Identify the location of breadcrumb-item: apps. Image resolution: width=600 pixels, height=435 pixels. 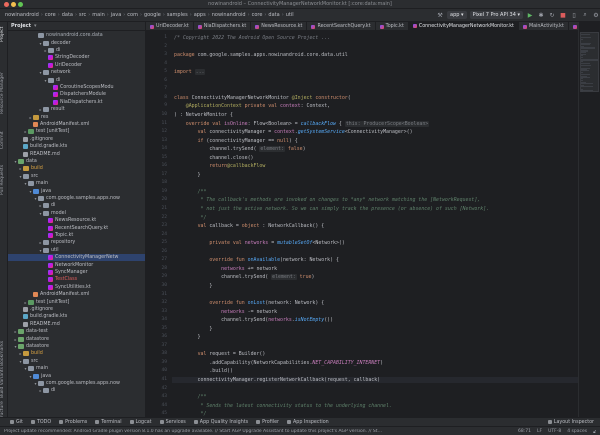
(200, 15).